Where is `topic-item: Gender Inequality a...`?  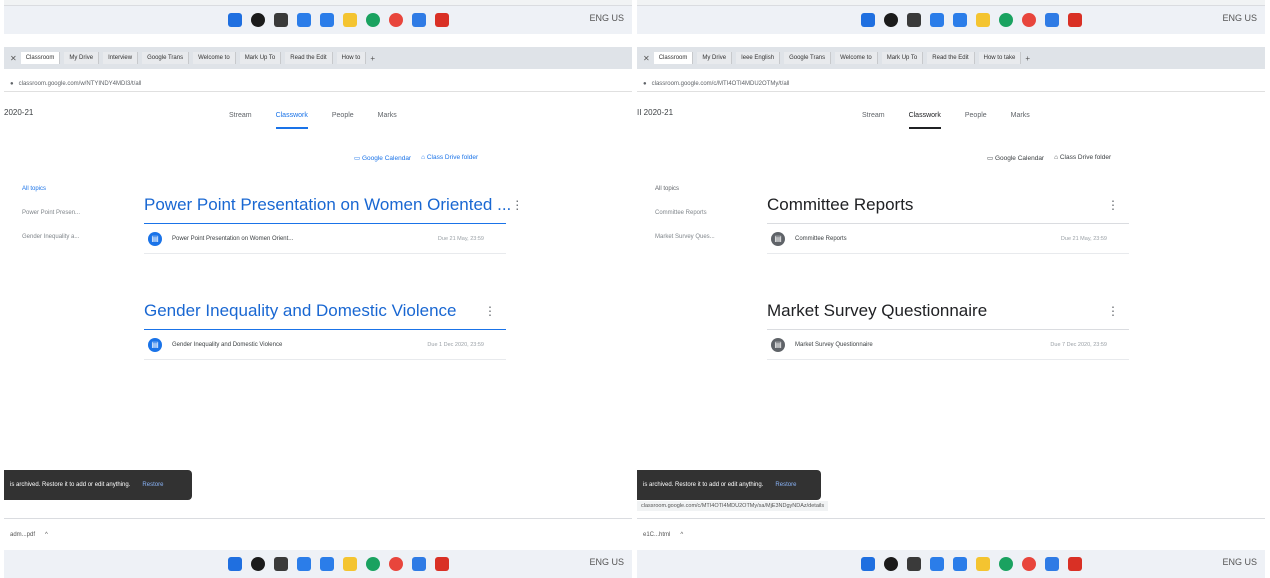 topic-item: Gender Inequality a... is located at coordinates (51, 237).